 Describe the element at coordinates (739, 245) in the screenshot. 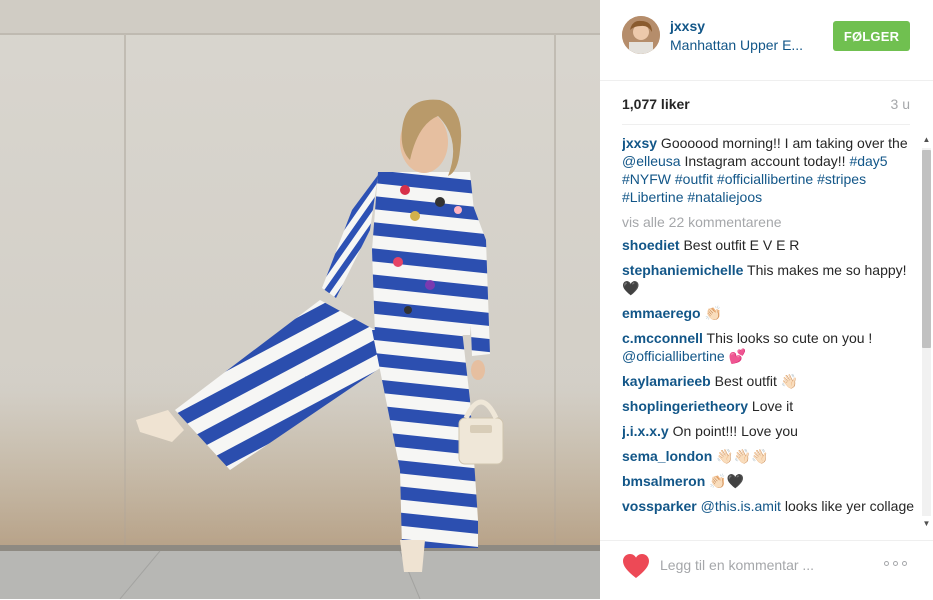

I see `comment-text: Best outfit E V E R` at that location.